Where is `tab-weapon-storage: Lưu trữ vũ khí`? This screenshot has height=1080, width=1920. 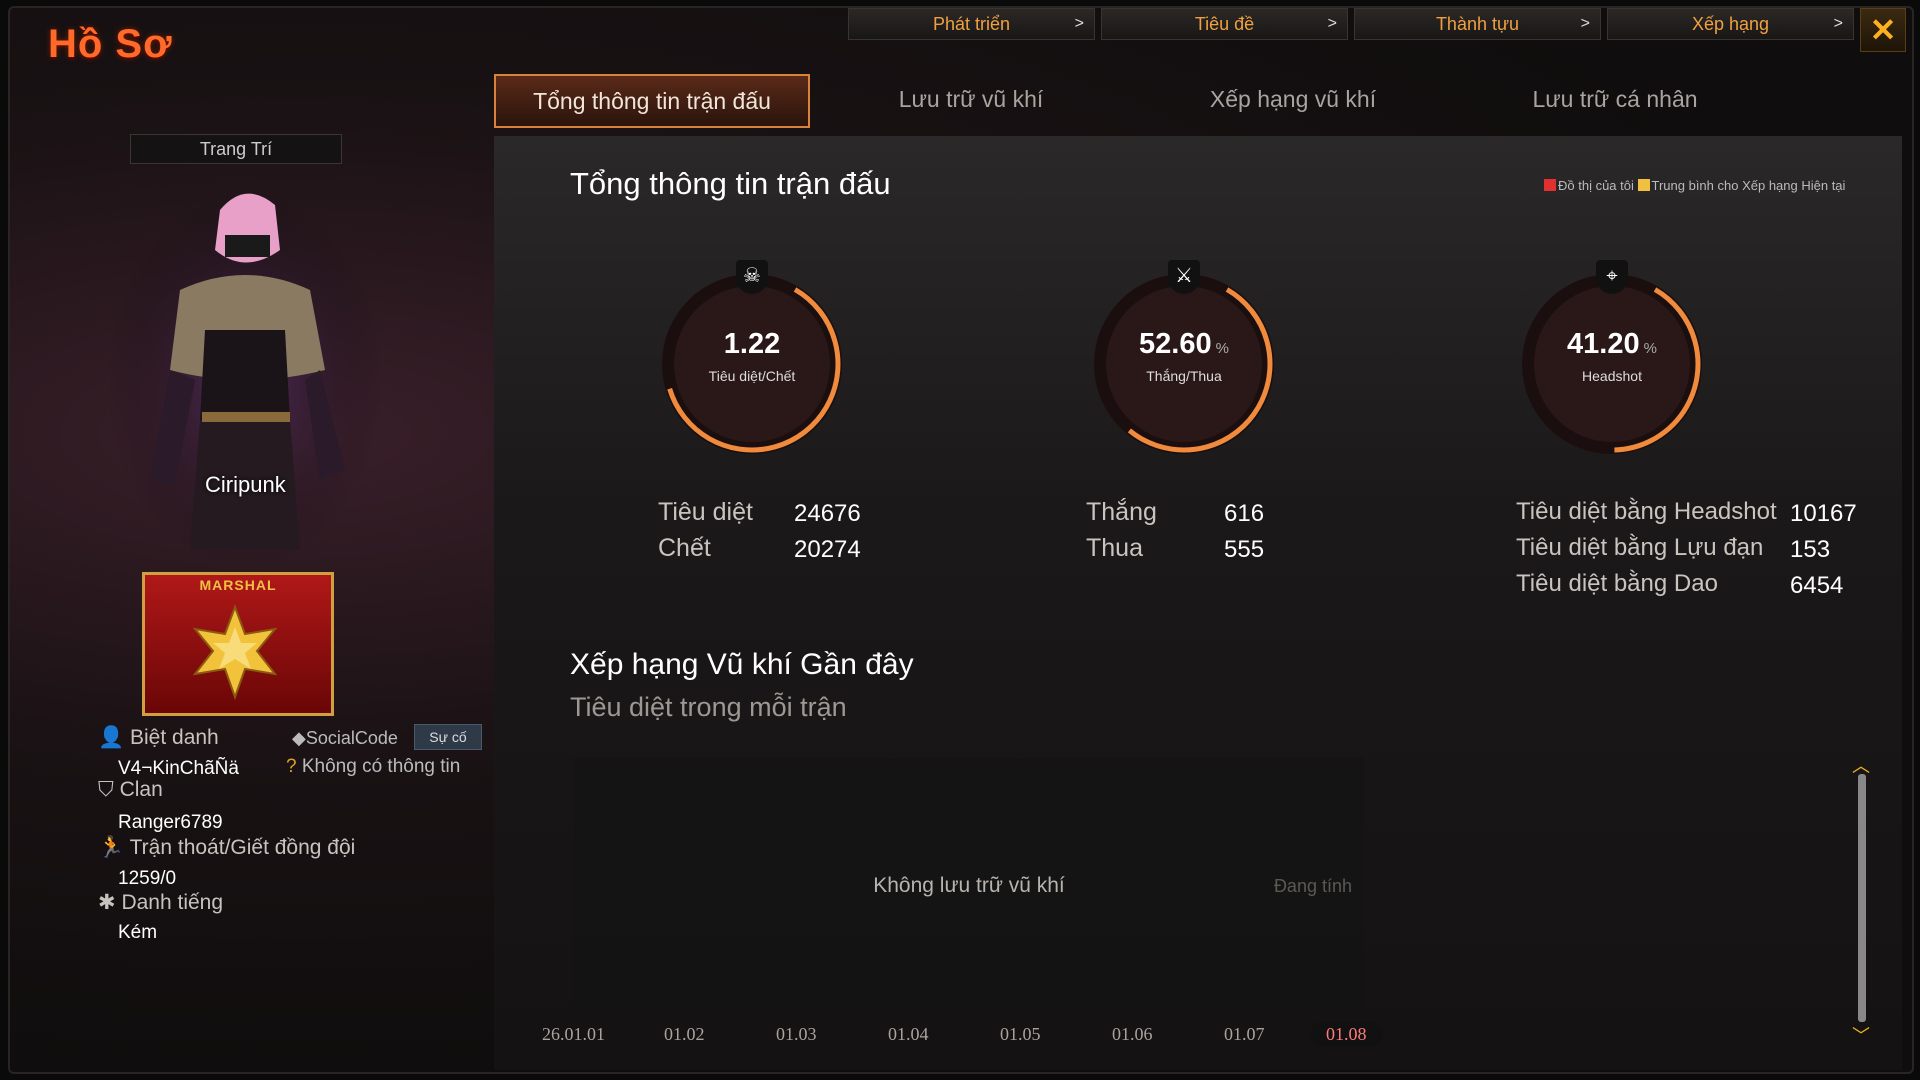
tab-weapon-storage: Lưu trữ vũ khí is located at coordinates (971, 99).